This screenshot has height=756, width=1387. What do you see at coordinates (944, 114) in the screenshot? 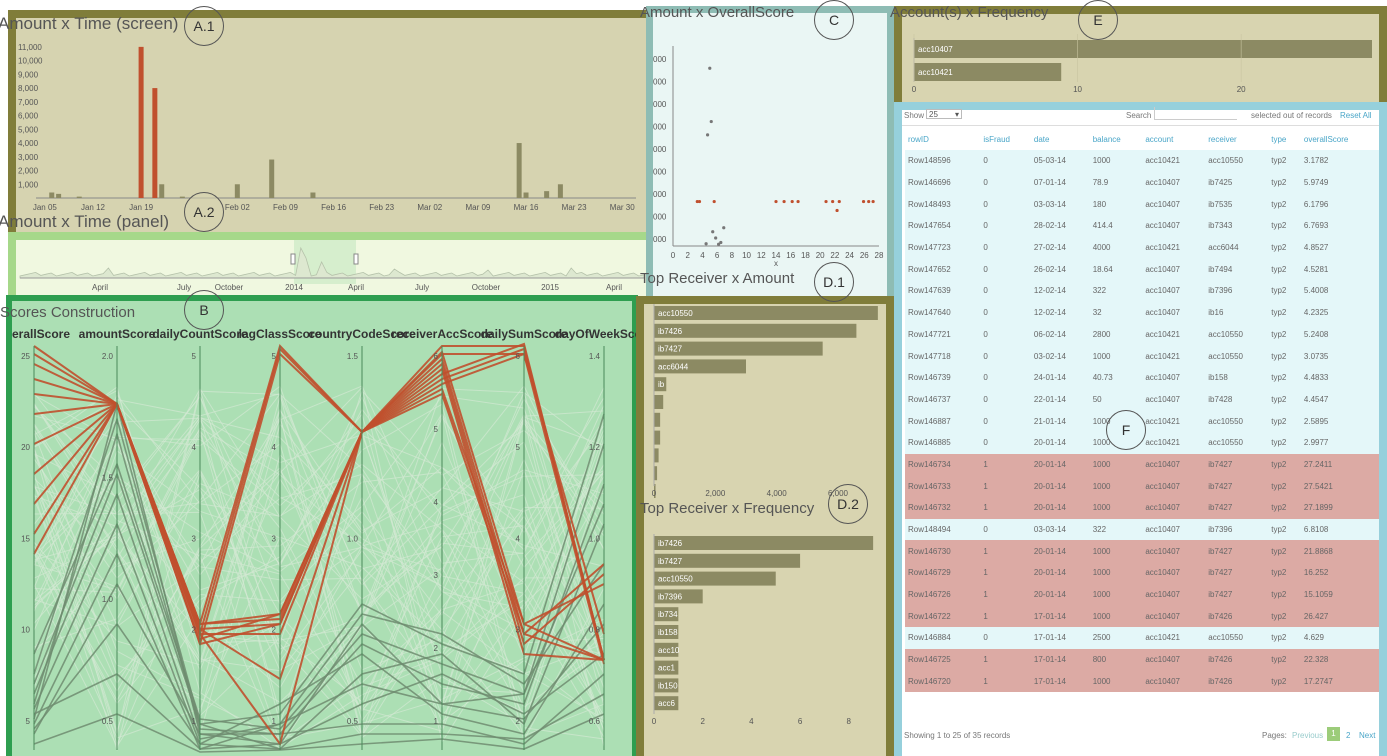
I see `page-size-select: 25 ▾` at bounding box center [944, 114].